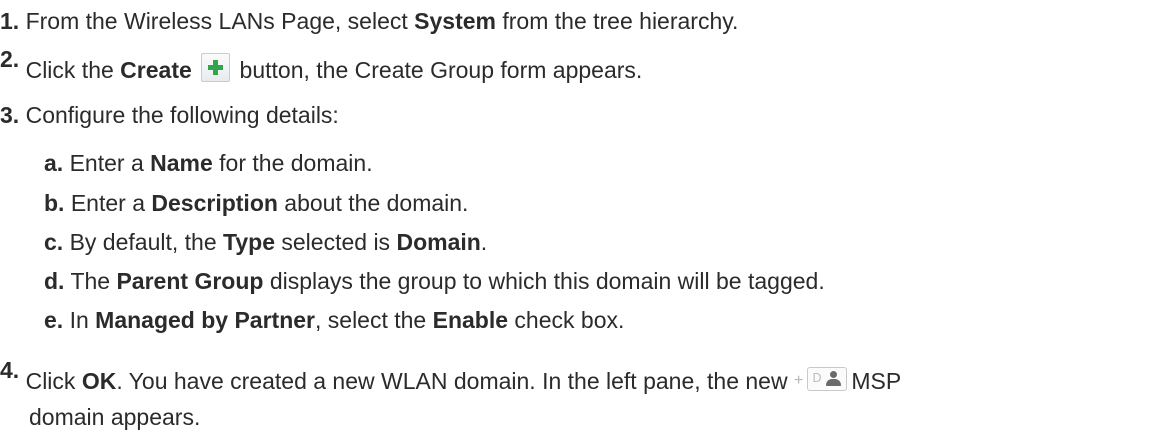 This screenshot has width=1158, height=441. I want to click on step-3: 3. Configure the following details:, so click(169, 115).